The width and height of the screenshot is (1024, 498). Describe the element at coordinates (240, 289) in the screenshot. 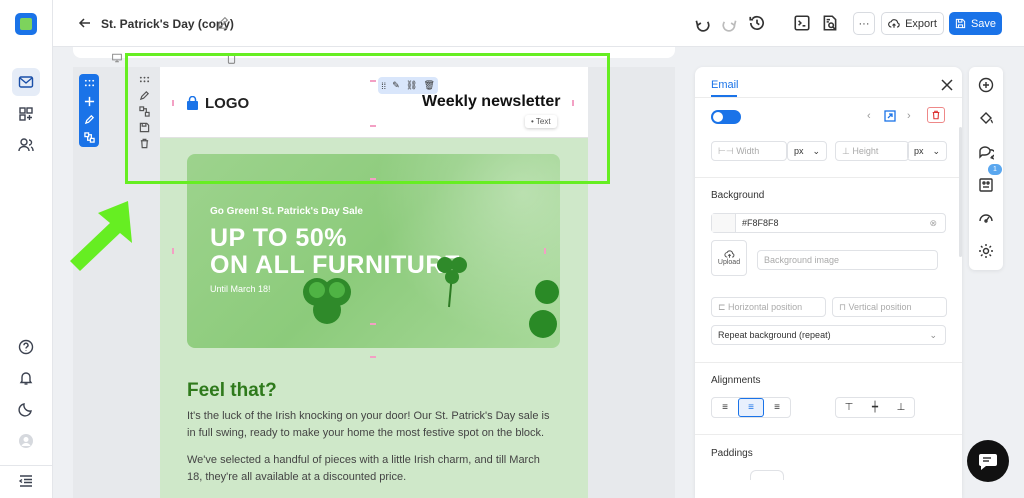

I see `hero-until: Until March 18!` at that location.